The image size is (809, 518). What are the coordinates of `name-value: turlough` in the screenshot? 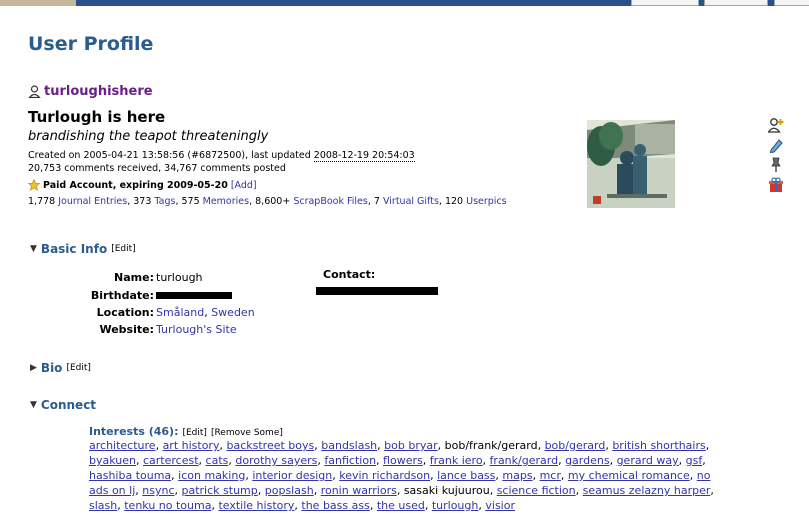 It's located at (179, 277).